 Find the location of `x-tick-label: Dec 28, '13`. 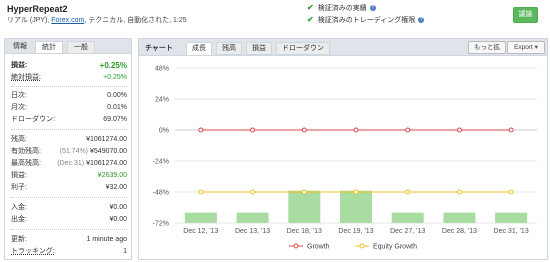

x-tick-label: Dec 28, '13 is located at coordinates (459, 231).